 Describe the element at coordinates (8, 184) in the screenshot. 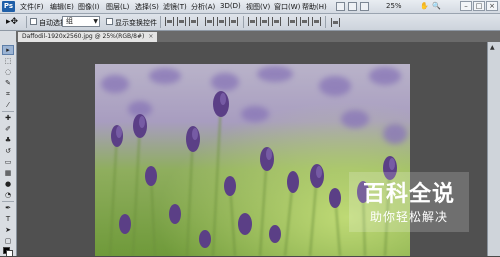

I see `blur-tool-icon: ●` at that location.